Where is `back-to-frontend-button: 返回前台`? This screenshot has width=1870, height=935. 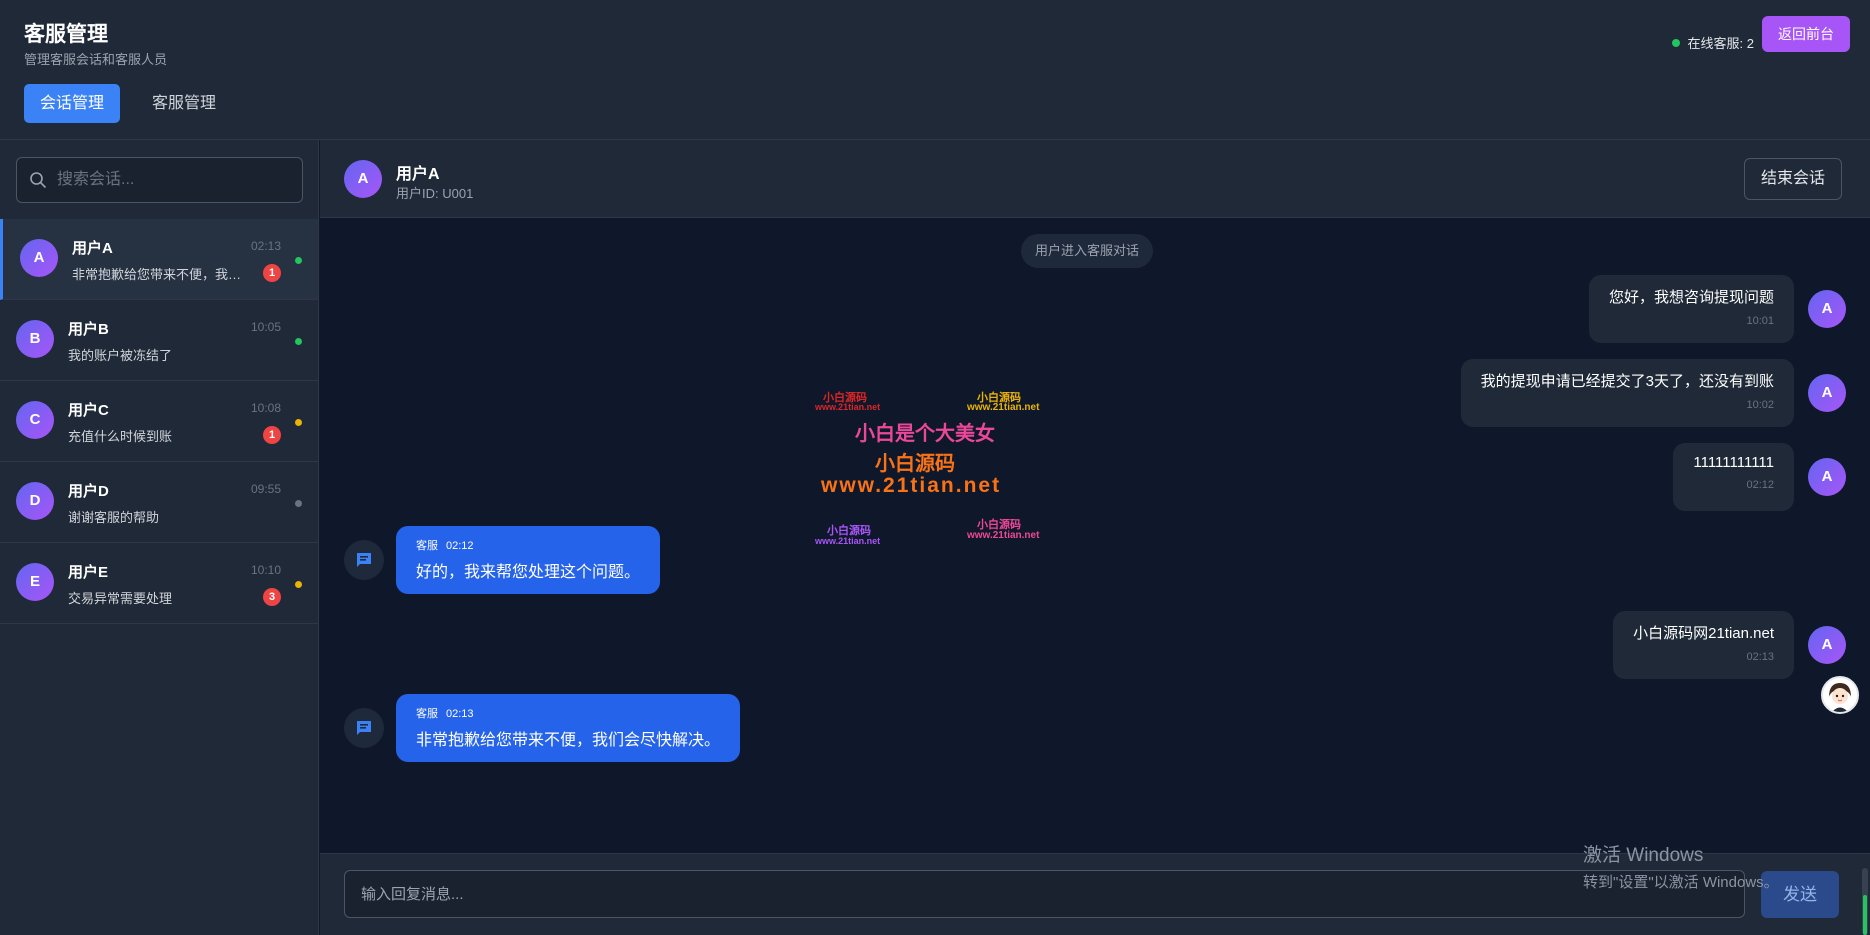 back-to-frontend-button: 返回前台 is located at coordinates (1806, 34).